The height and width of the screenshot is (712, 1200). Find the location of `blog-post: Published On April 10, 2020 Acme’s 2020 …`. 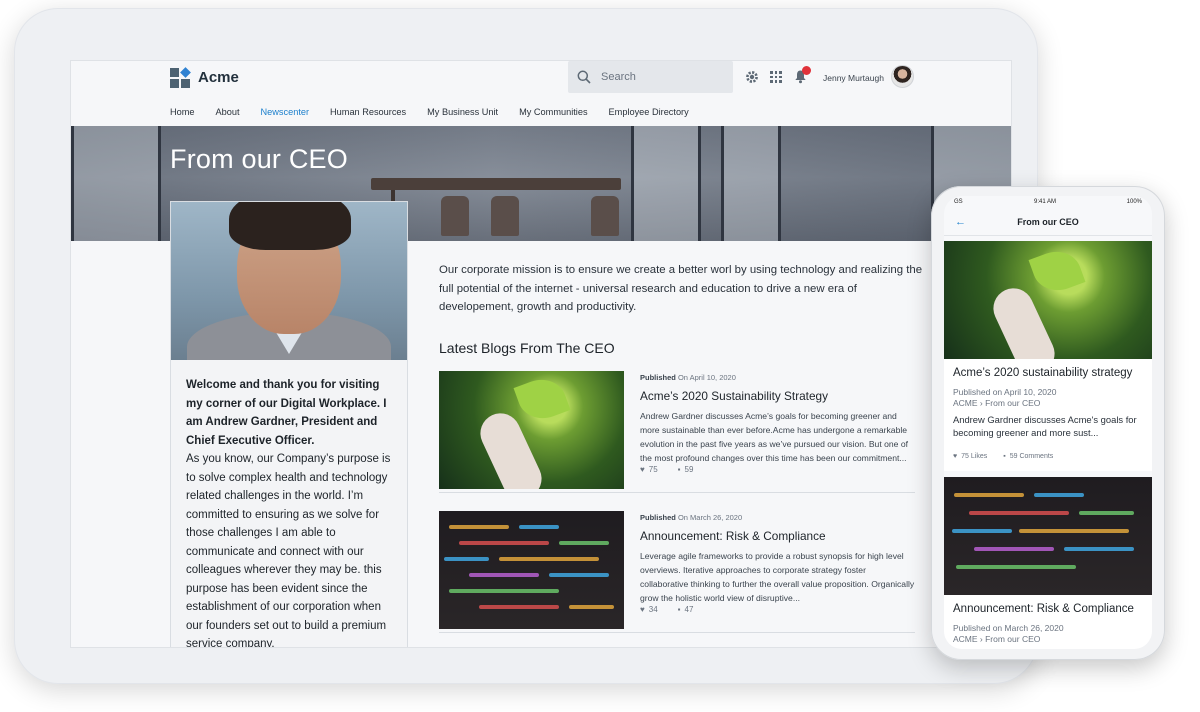

blog-post: Published On April 10, 2020 Acme’s 2020 … is located at coordinates (677, 432).